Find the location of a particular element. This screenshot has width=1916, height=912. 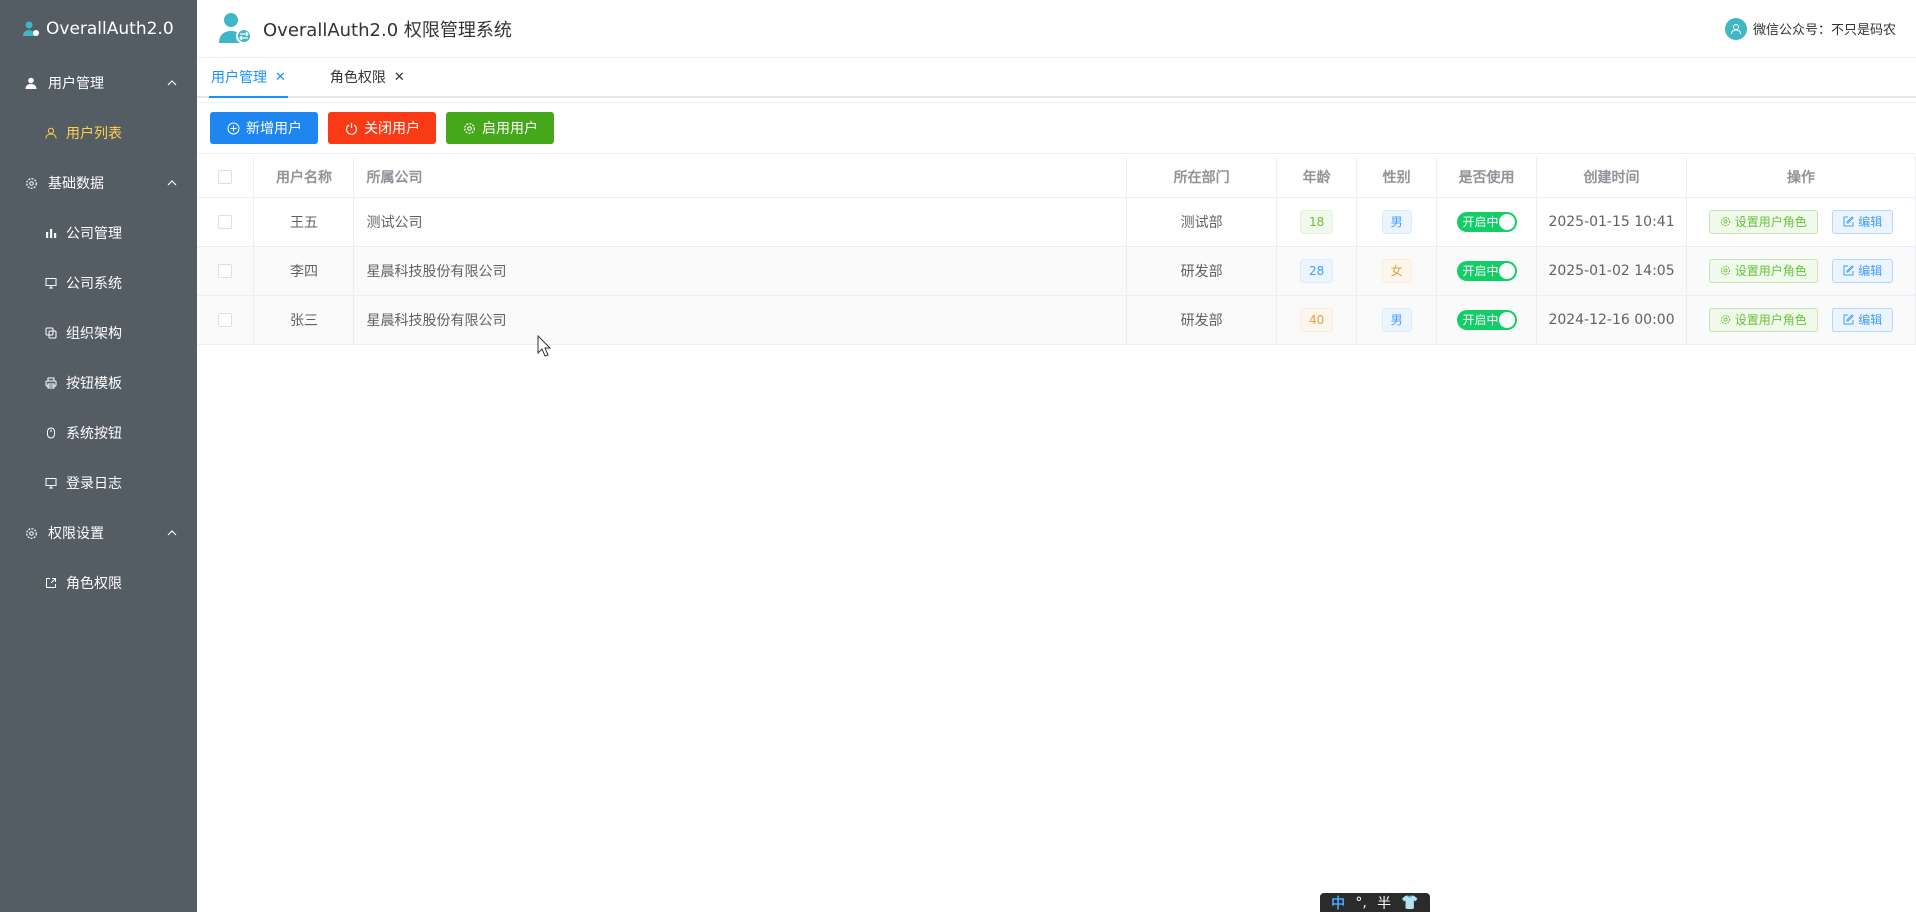

printer-icon is located at coordinates (51, 383).